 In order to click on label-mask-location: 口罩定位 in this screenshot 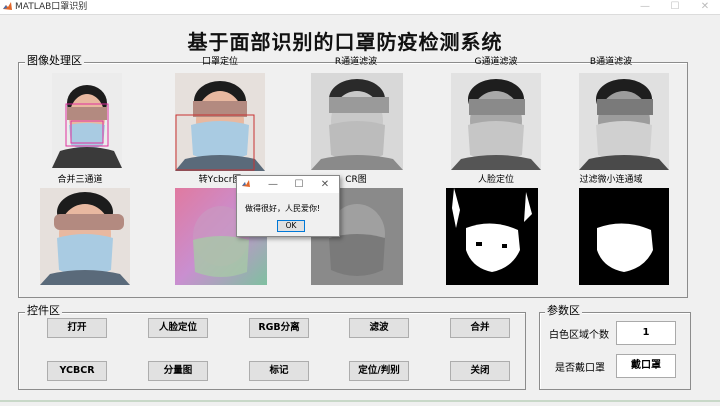, I will do `click(219, 62)`.